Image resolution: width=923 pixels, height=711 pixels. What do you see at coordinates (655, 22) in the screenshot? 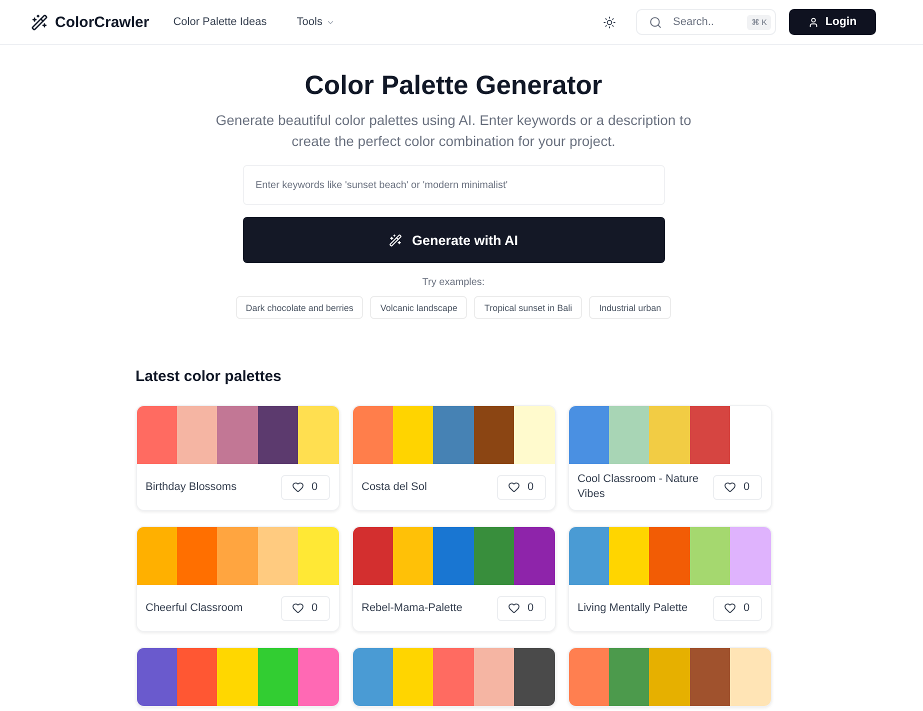
I see `search-icon` at bounding box center [655, 22].